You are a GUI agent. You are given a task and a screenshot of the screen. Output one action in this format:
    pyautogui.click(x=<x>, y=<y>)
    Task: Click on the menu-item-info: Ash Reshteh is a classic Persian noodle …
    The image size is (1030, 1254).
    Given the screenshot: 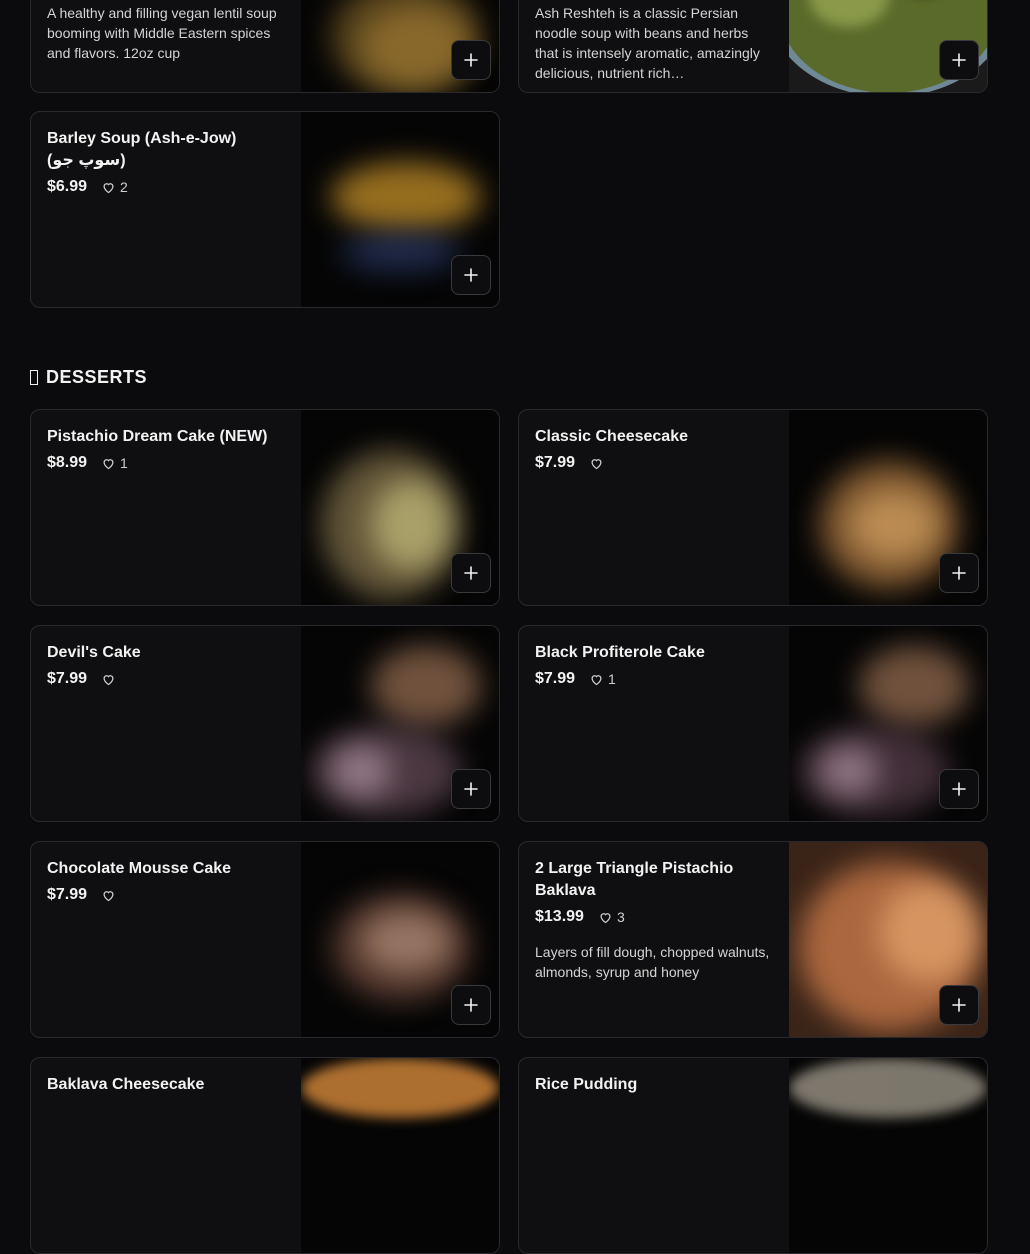 What is the action you would take?
    pyautogui.click(x=655, y=41)
    